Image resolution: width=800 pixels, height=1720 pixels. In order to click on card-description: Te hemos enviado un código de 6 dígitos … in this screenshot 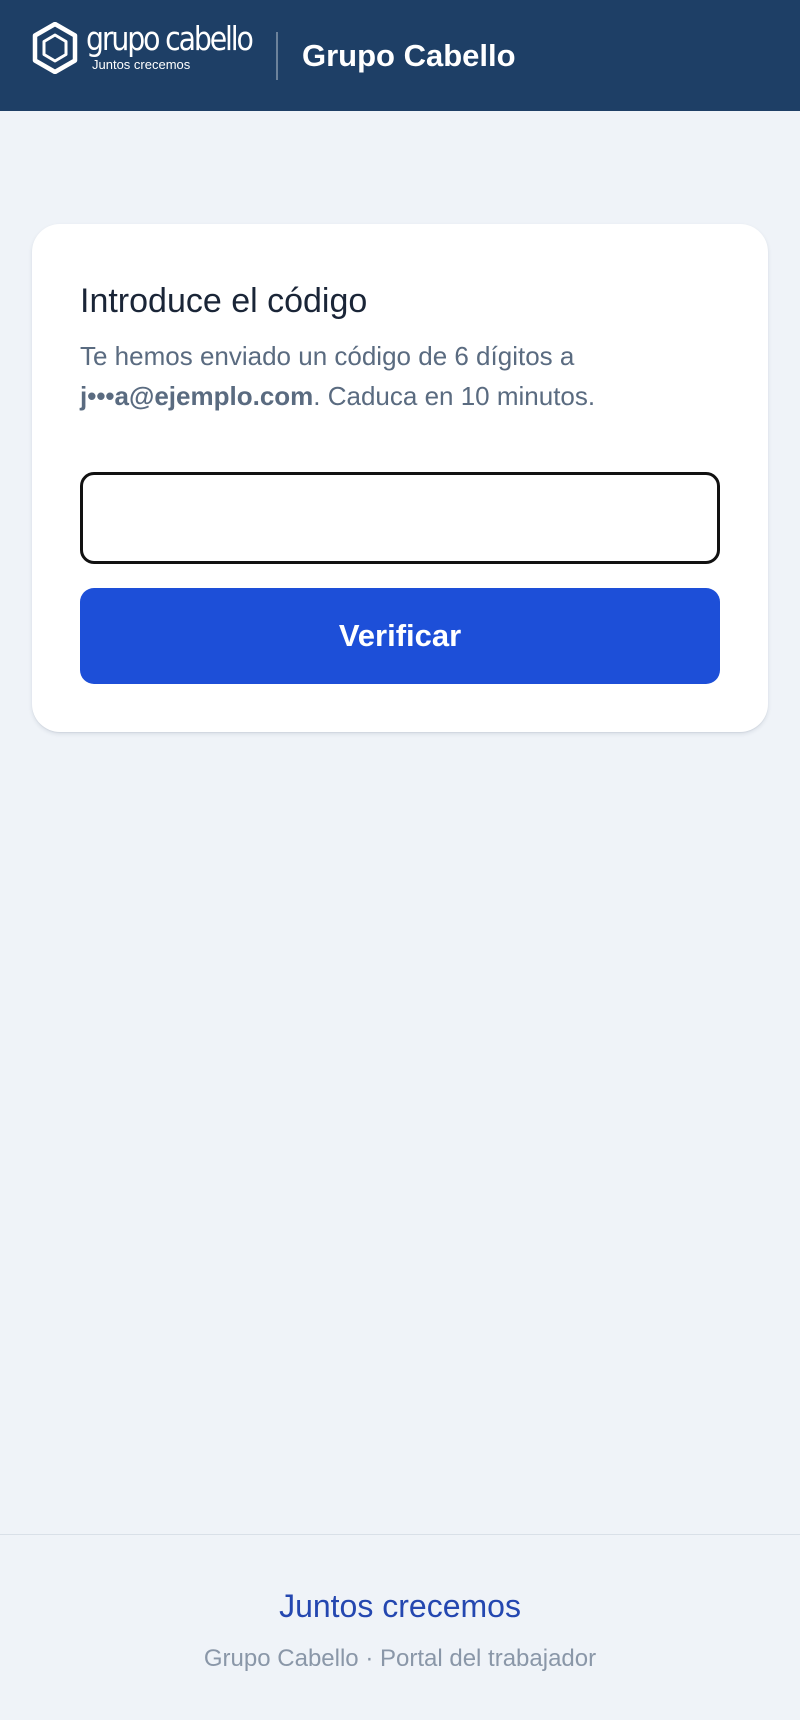, I will do `click(410, 376)`.